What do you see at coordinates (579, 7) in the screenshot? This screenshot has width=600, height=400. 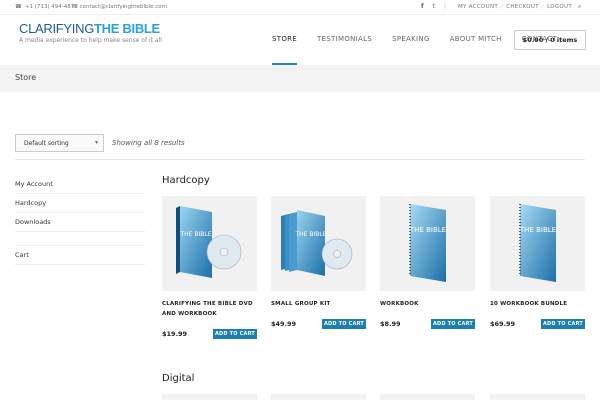 I see `search-icon: ⌕` at bounding box center [579, 7].